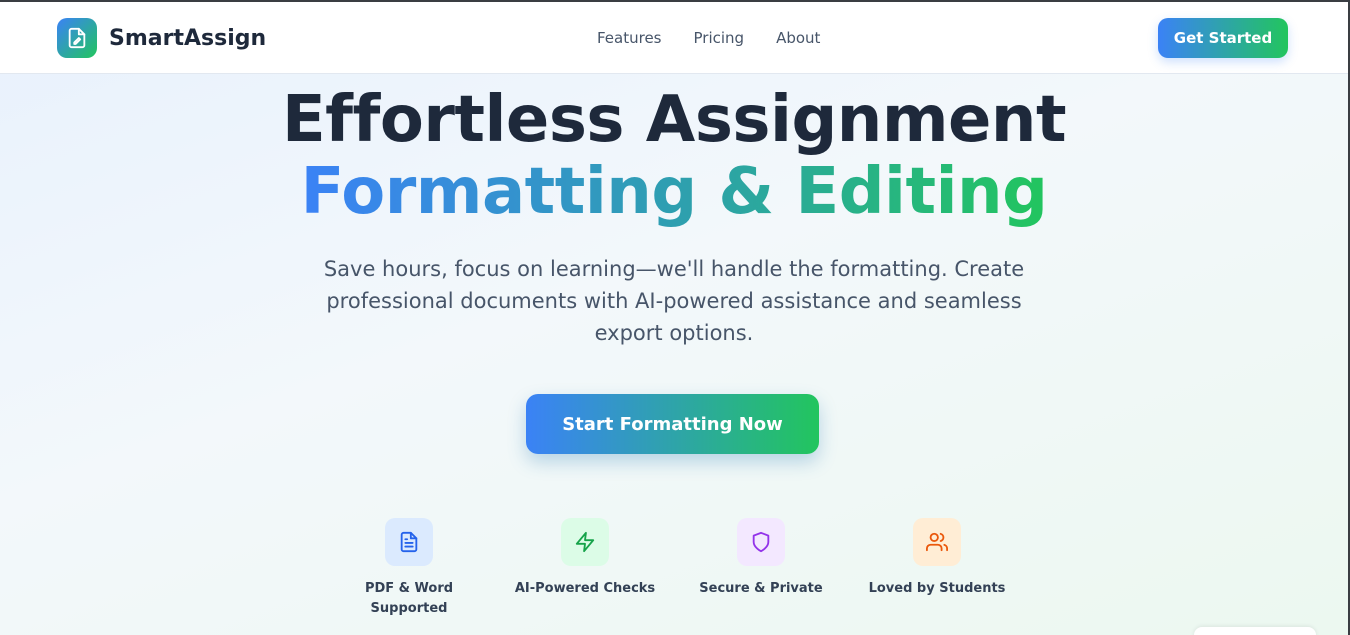 The image size is (1350, 635). What do you see at coordinates (1255, 631) in the screenshot?
I see `floating-widget-edge` at bounding box center [1255, 631].